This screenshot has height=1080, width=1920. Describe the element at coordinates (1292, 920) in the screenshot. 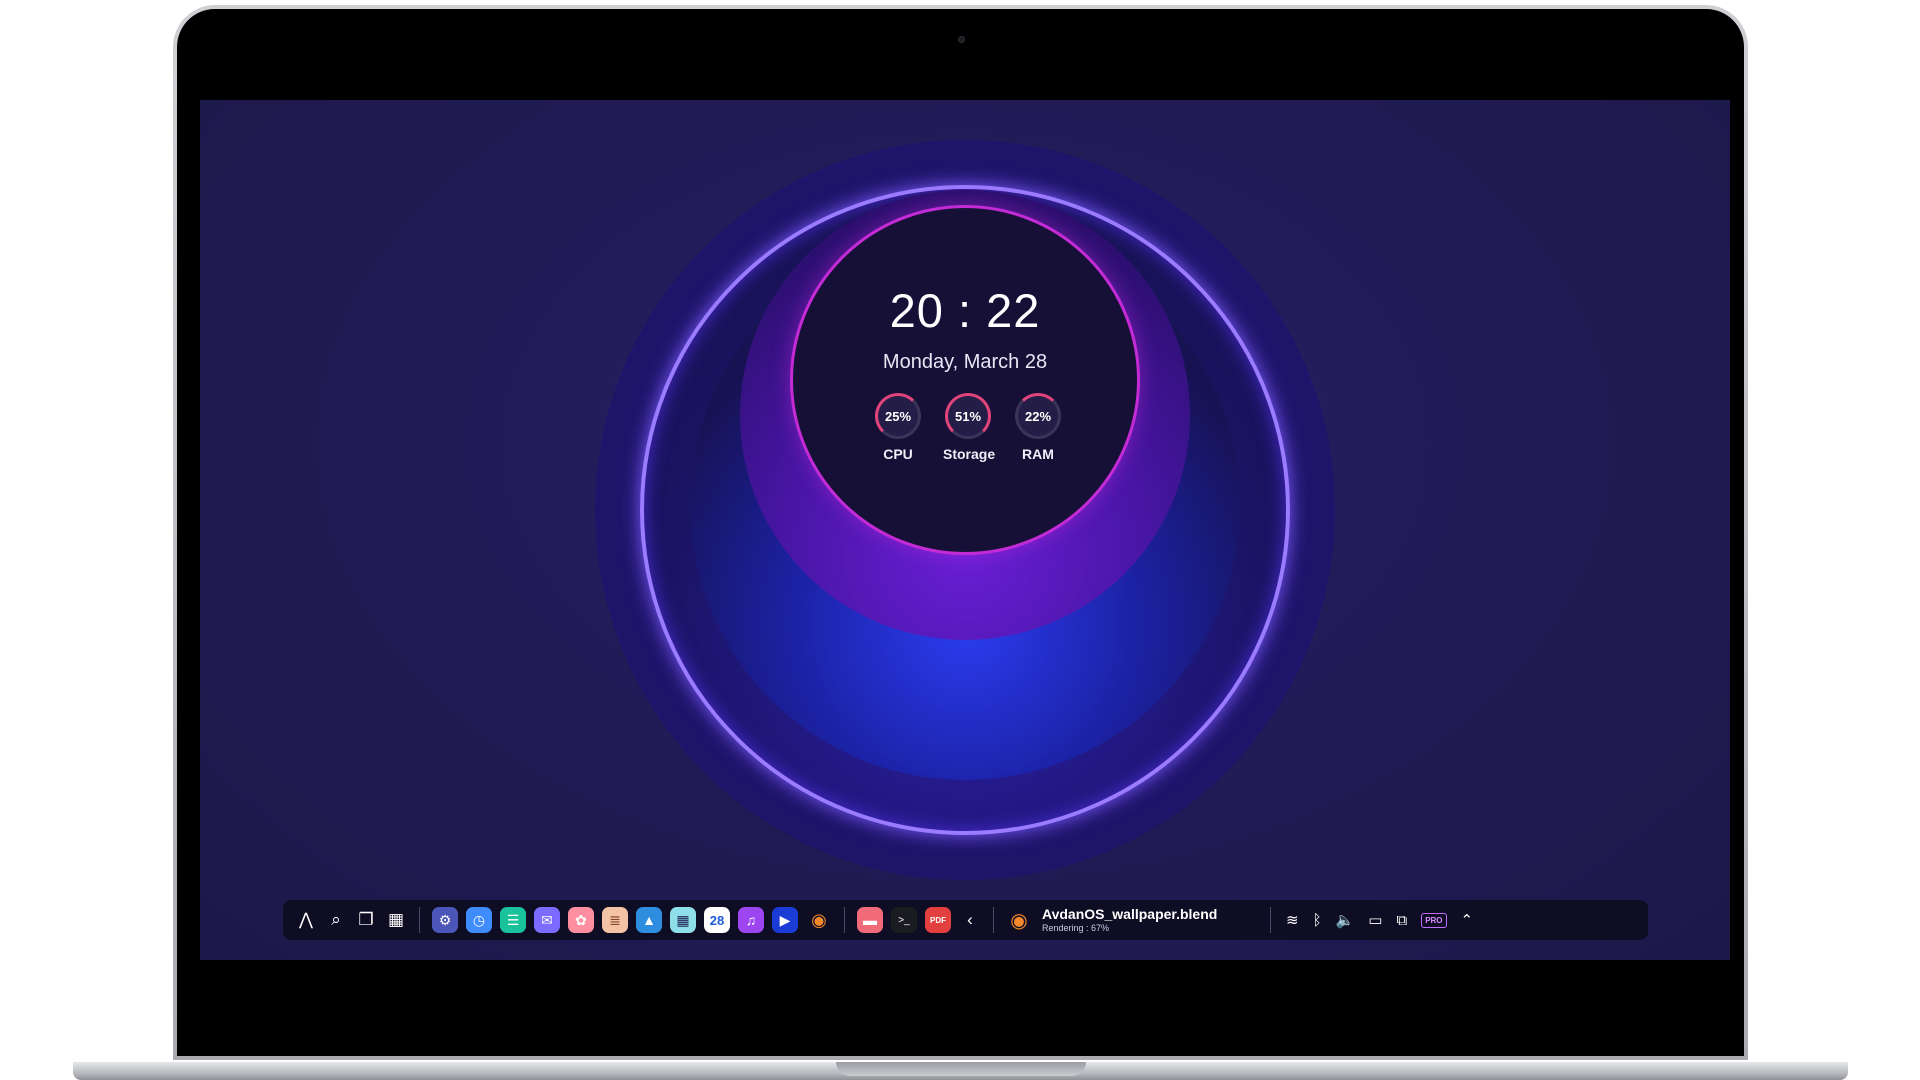

I see `wifi-icon: ≋` at that location.